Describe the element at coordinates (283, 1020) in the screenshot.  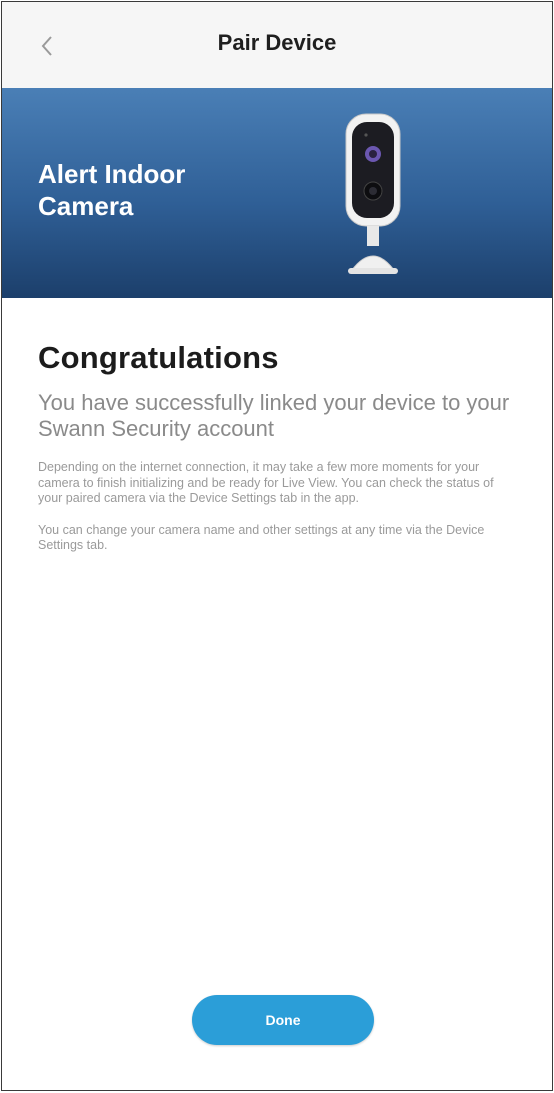
I see `done-button: Done` at that location.